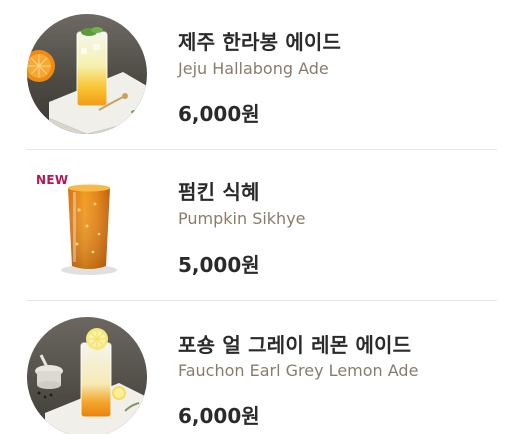 This screenshot has height=434, width=508. What do you see at coordinates (298, 370) in the screenshot?
I see `product-name-english: Fauchon Earl Grey Lemon Ade` at bounding box center [298, 370].